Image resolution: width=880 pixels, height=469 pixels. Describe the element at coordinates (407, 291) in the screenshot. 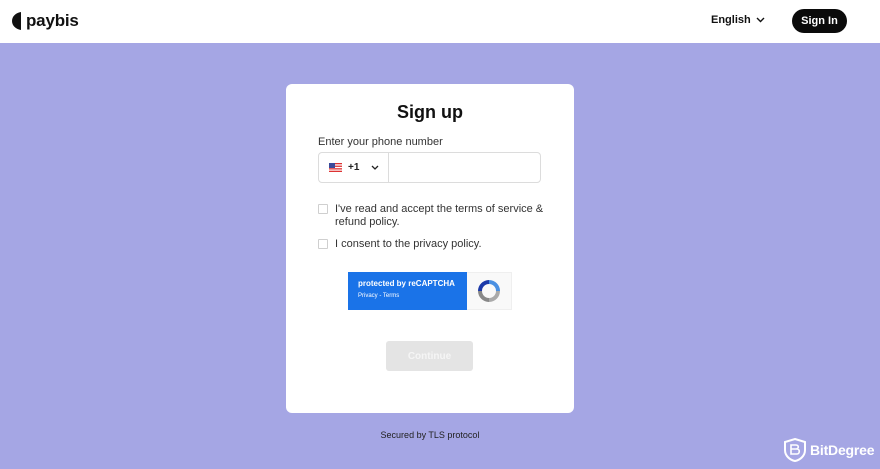

I see `recaptcha-badge: protected by reCAPTCHA Privacy - Terms` at that location.